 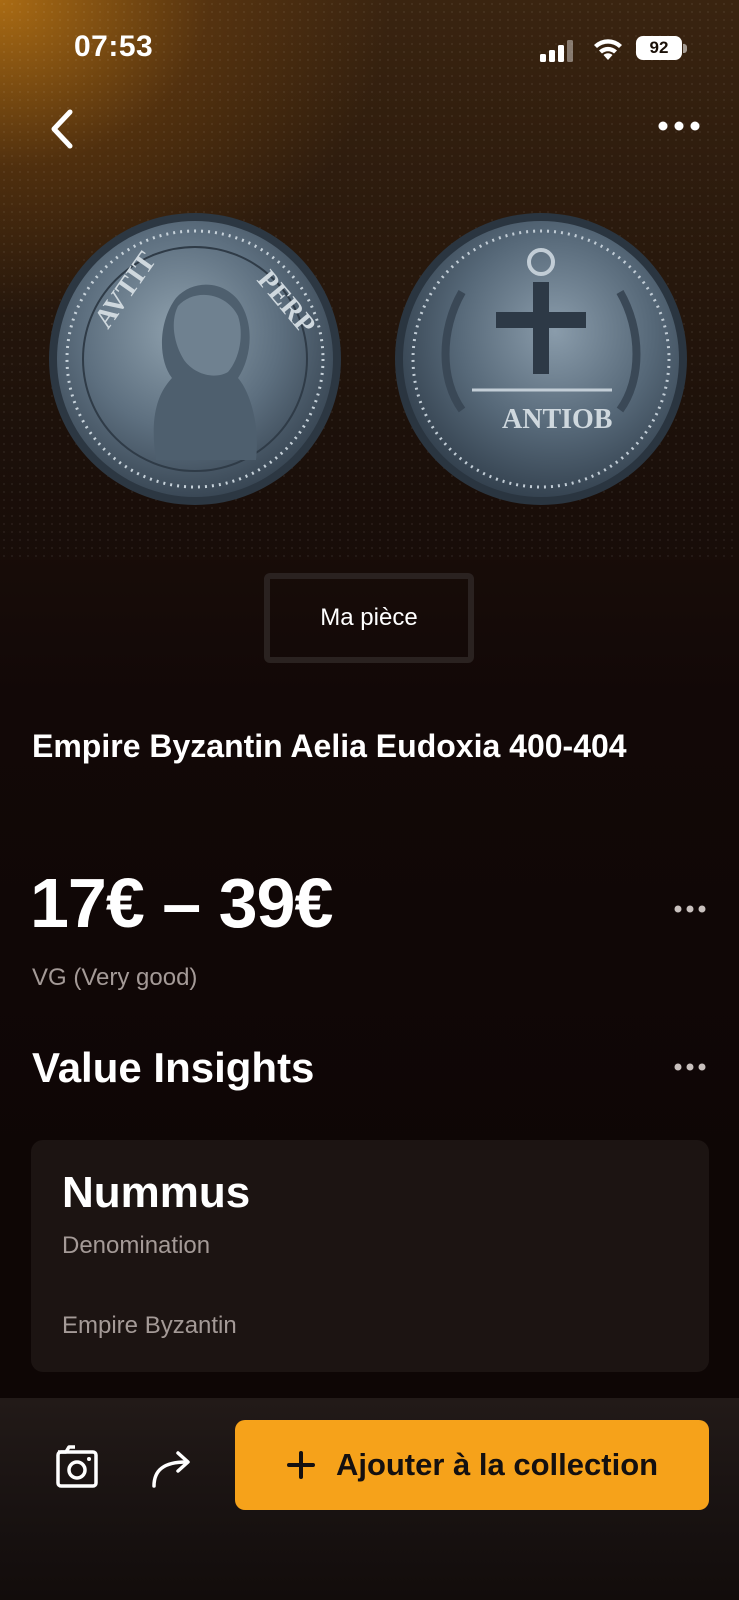 What do you see at coordinates (77, 1467) in the screenshot?
I see `camera-icon` at bounding box center [77, 1467].